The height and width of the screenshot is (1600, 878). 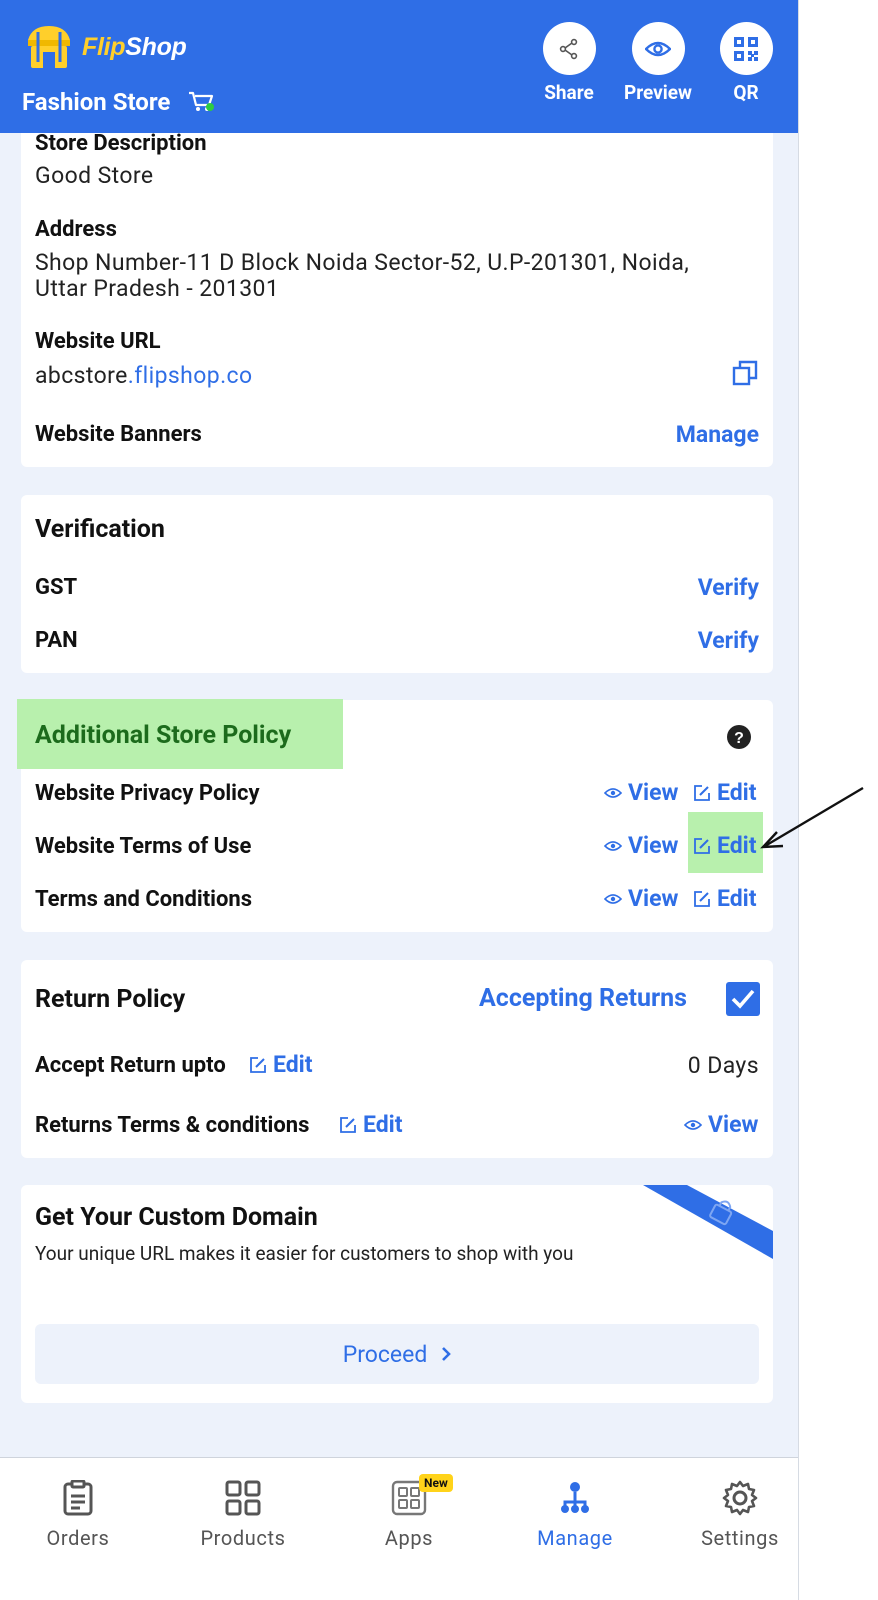 I want to click on brand-logo: FlipShop, so click(x=104, y=47).